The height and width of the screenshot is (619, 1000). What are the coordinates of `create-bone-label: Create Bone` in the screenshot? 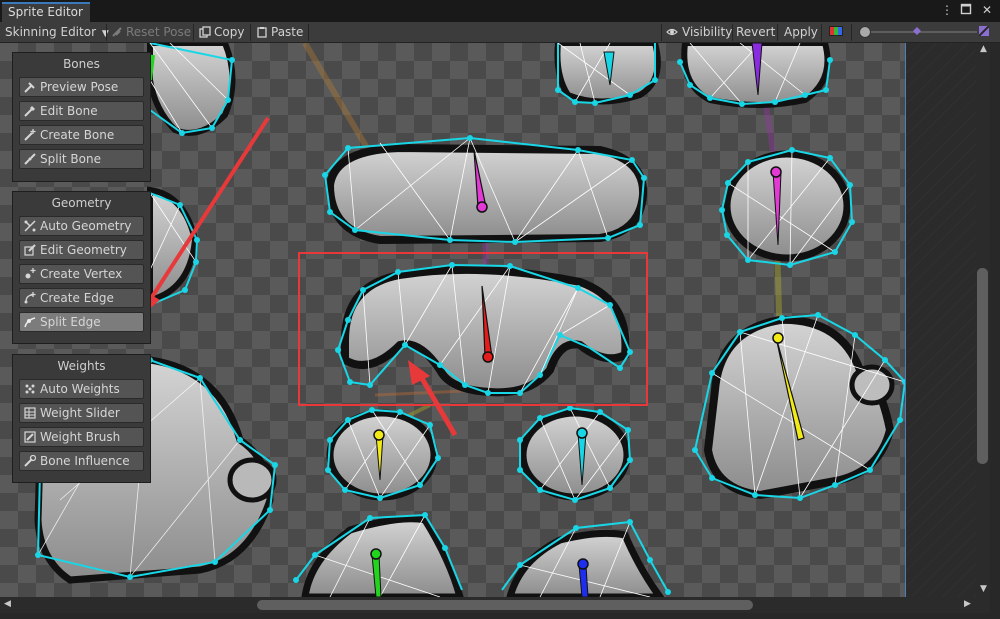 It's located at (77, 135).